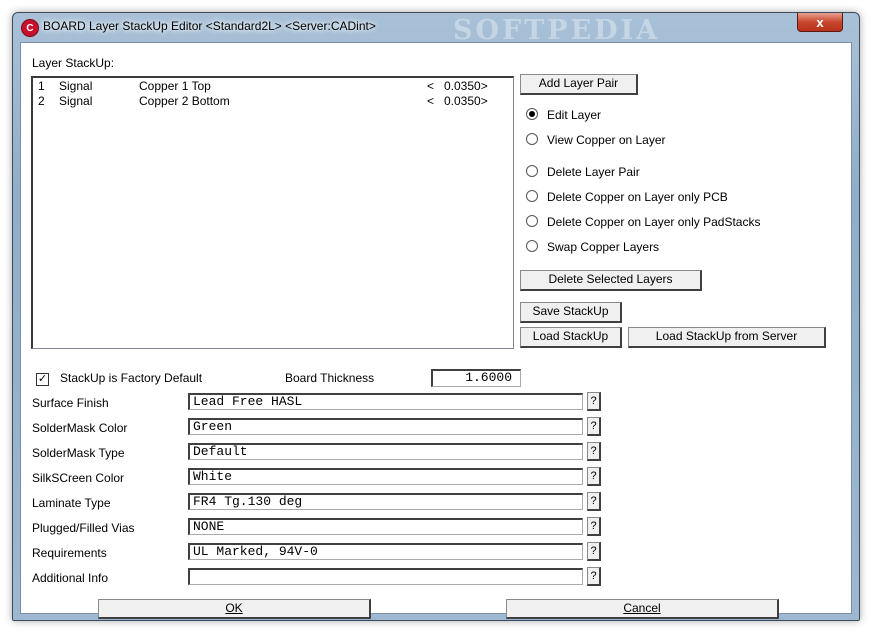 The width and height of the screenshot is (881, 641). I want to click on radio-label: Delete Layer Pair, so click(593, 172).